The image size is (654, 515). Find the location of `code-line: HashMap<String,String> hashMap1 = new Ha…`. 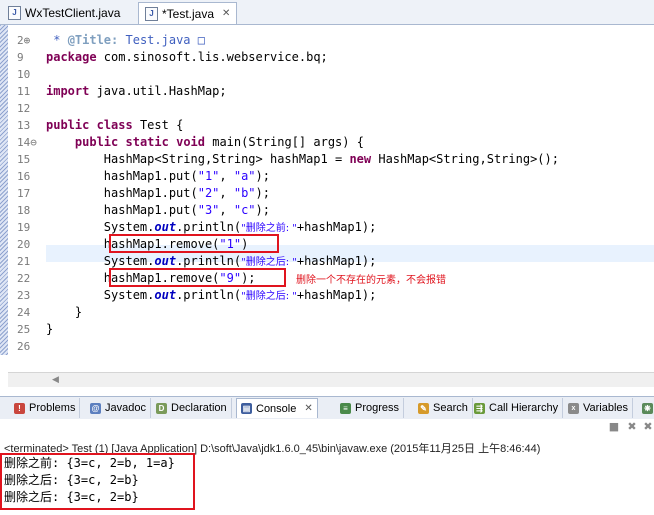

code-line: HashMap<String,String> hashMap1 = new Ha… is located at coordinates (302, 159).